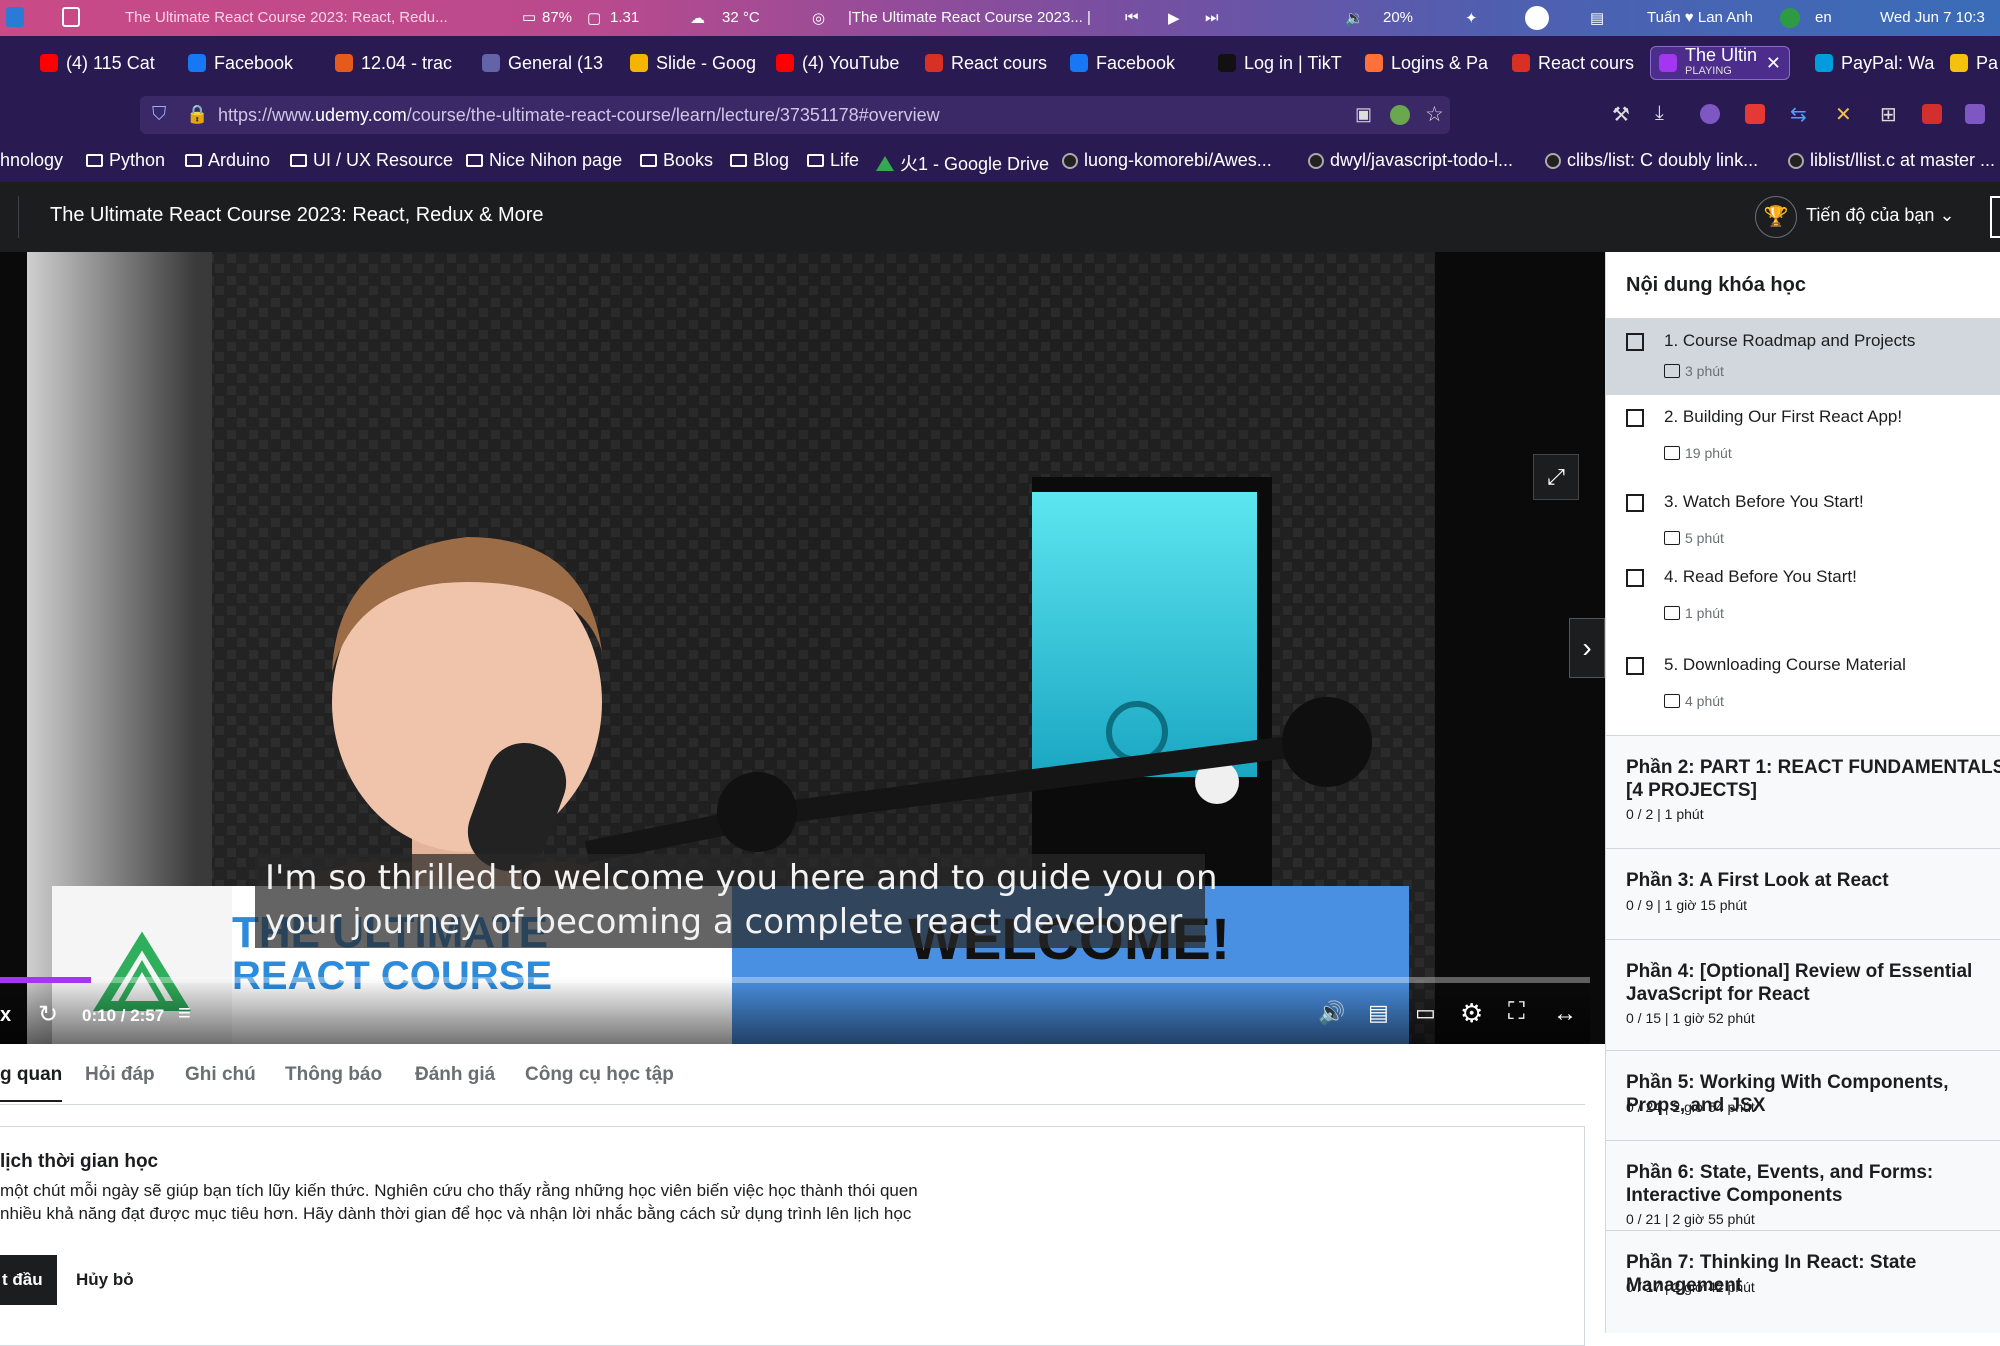 The height and width of the screenshot is (1346, 2000). What do you see at coordinates (1174, 18) in the screenshot?
I see `play-icon: ▶` at bounding box center [1174, 18].